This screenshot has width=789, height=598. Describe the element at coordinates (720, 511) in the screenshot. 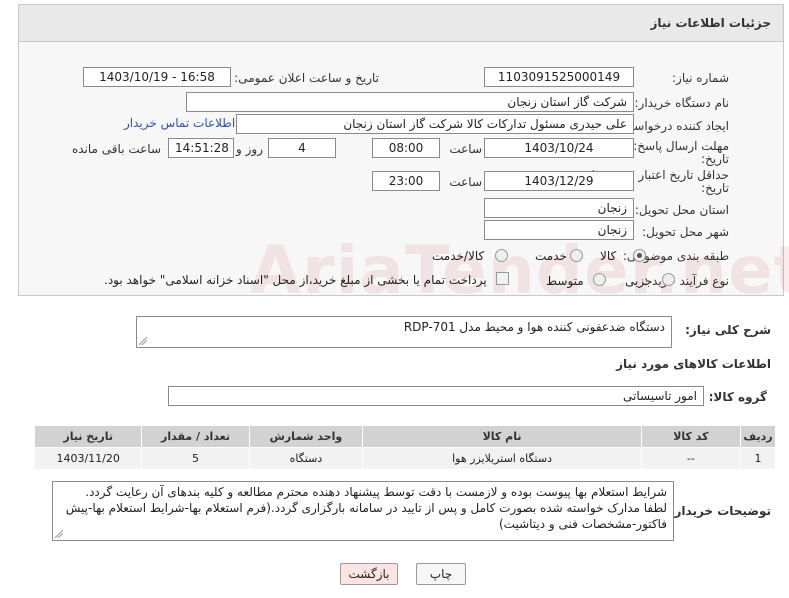

I see `buyer-notes-label: توضیحات خریدار:` at that location.